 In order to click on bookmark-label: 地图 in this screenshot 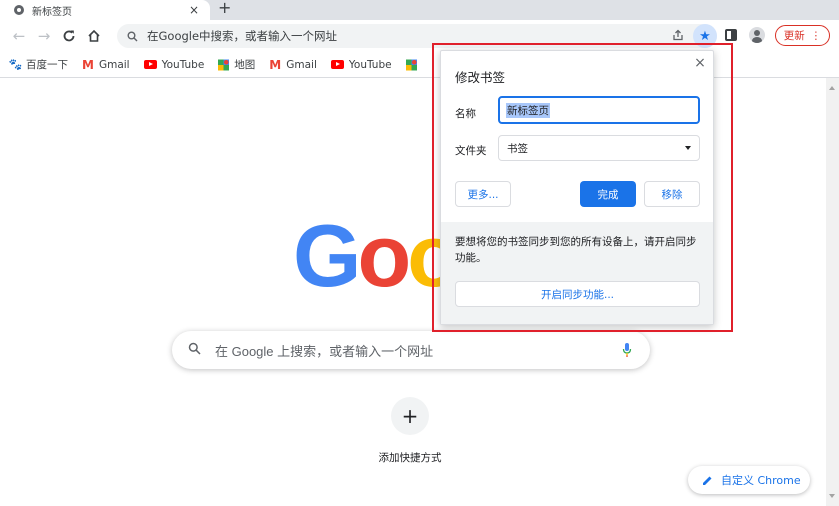, I will do `click(245, 65)`.